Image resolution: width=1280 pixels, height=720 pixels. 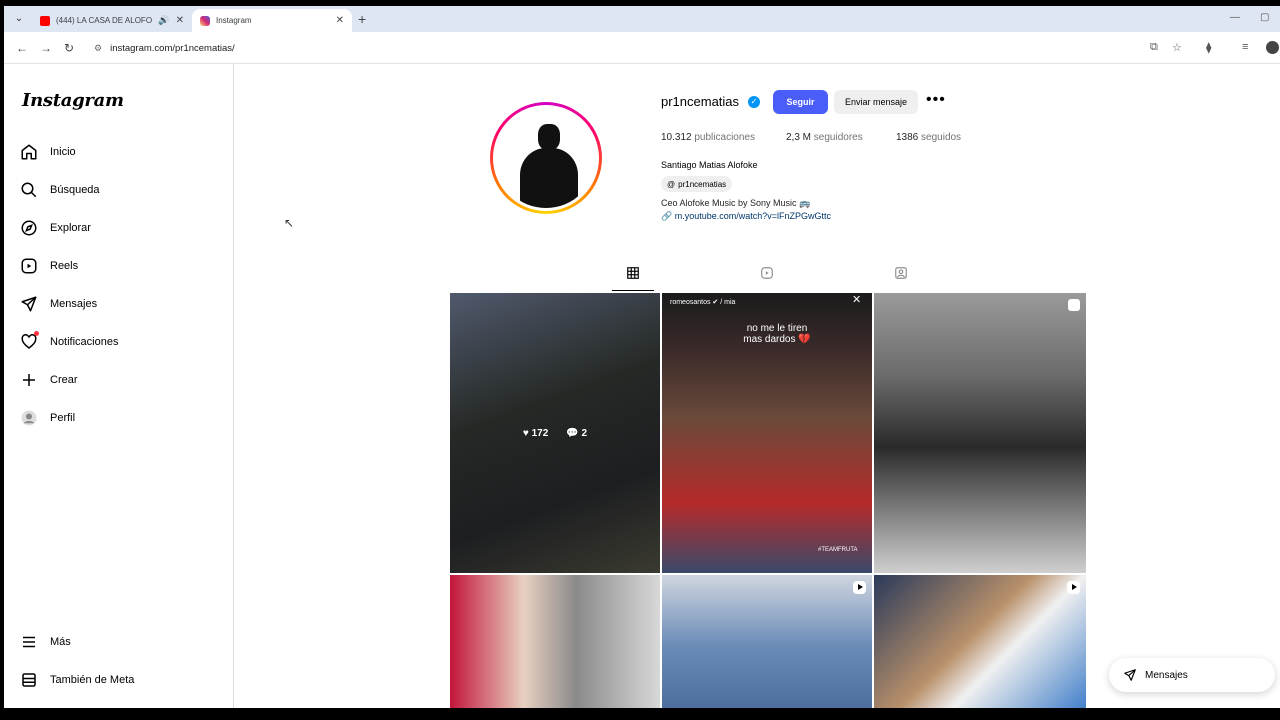 What do you see at coordinates (29, 266) in the screenshot?
I see `reels-icon` at bounding box center [29, 266].